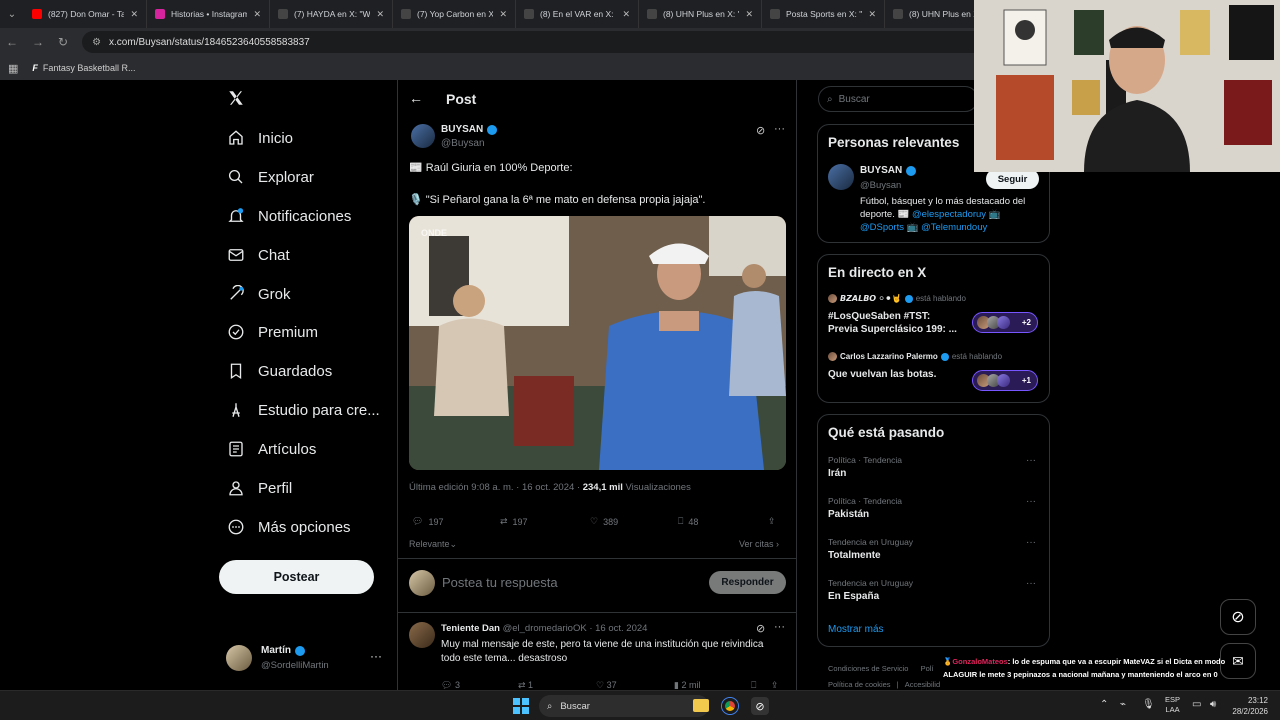 The image size is (1280, 720). Describe the element at coordinates (1247, 706) in the screenshot. I see `clock: 23:12 28/2/2026` at that location.